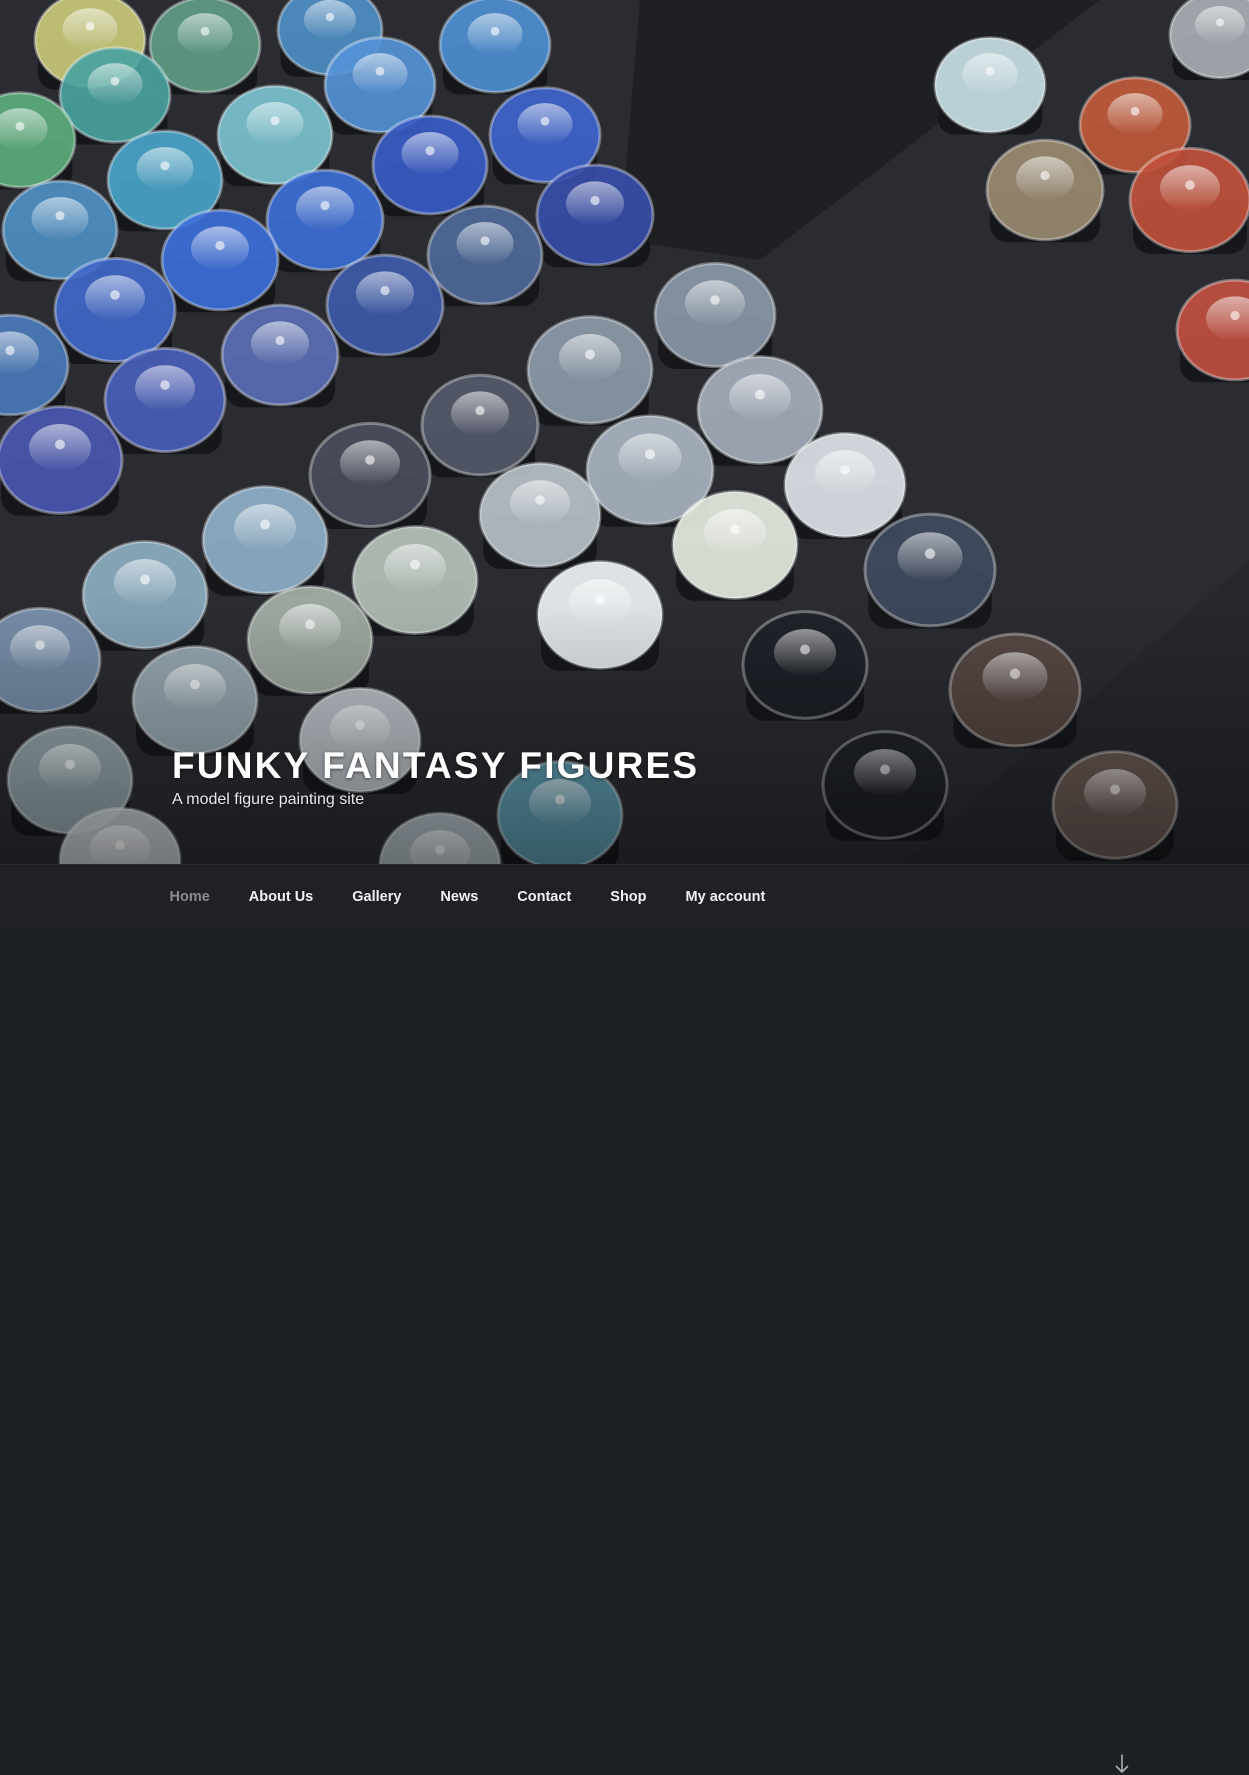 Image resolution: width=1249 pixels, height=1775 pixels. Describe the element at coordinates (459, 897) in the screenshot. I see `nav-item-news: News` at that location.